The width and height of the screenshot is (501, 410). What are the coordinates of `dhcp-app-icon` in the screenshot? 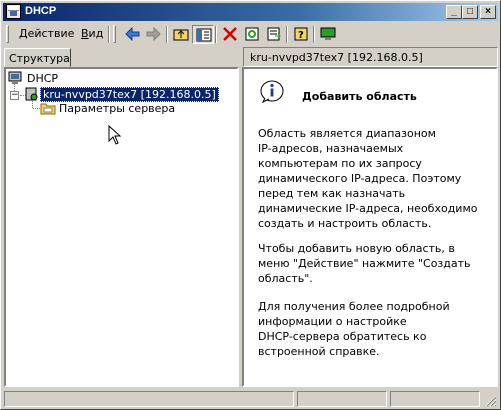 It's located at (13, 11).